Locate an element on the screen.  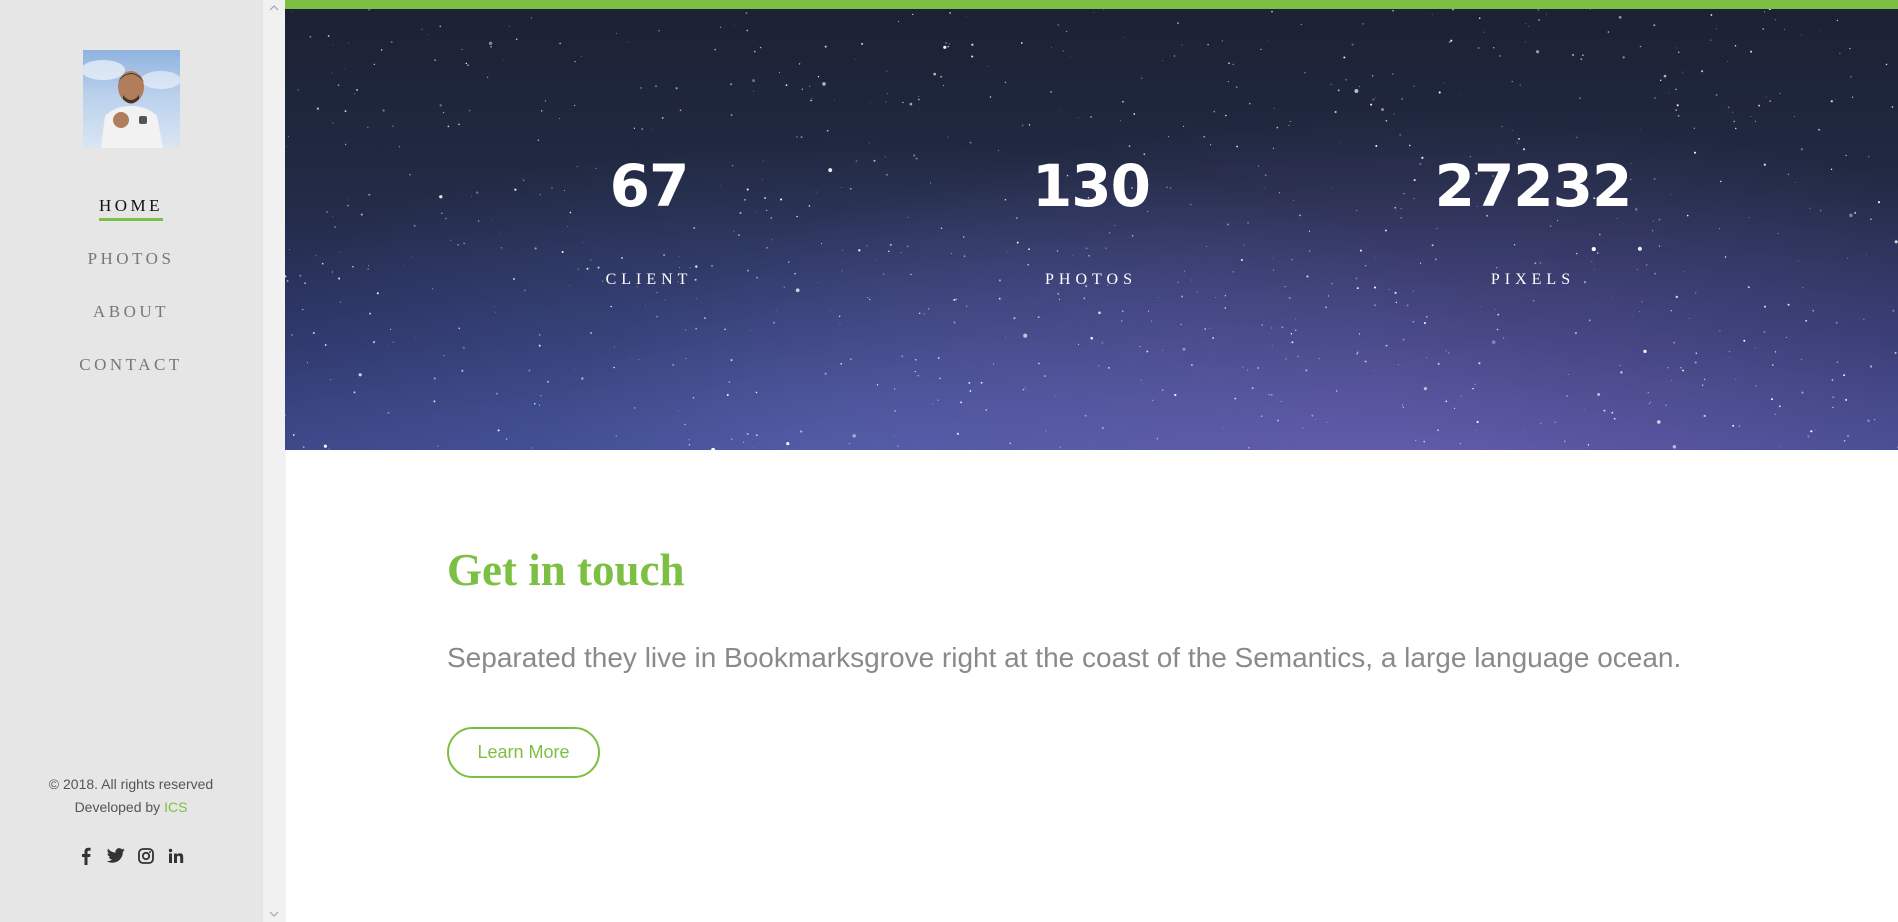
developed-by-label: Developed by is located at coordinates (119, 807).